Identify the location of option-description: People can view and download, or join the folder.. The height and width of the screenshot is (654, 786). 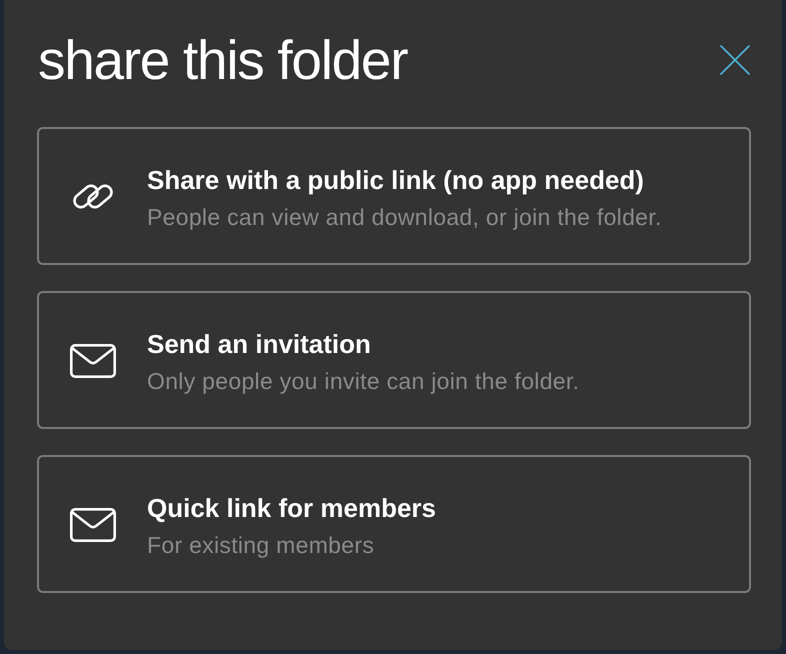
(404, 216).